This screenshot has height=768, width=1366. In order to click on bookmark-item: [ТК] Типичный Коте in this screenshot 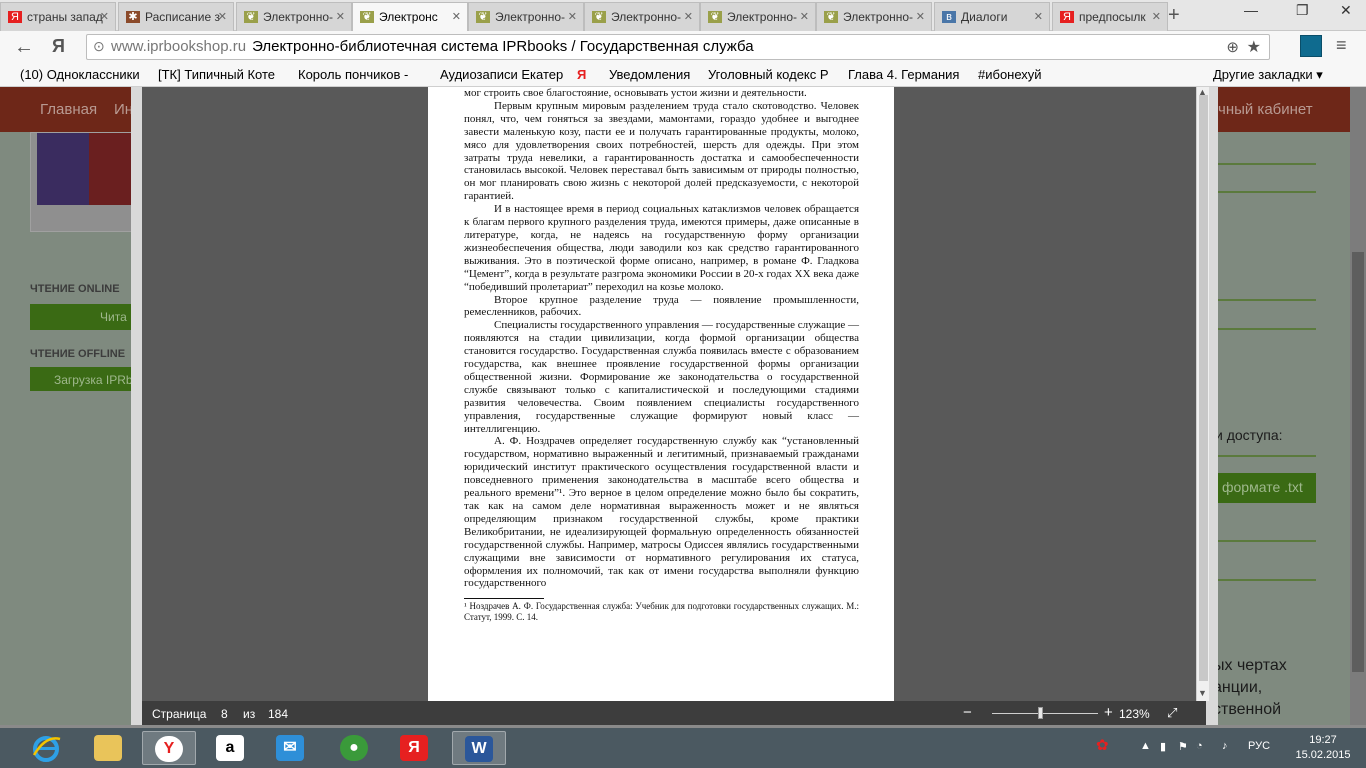, I will do `click(216, 74)`.